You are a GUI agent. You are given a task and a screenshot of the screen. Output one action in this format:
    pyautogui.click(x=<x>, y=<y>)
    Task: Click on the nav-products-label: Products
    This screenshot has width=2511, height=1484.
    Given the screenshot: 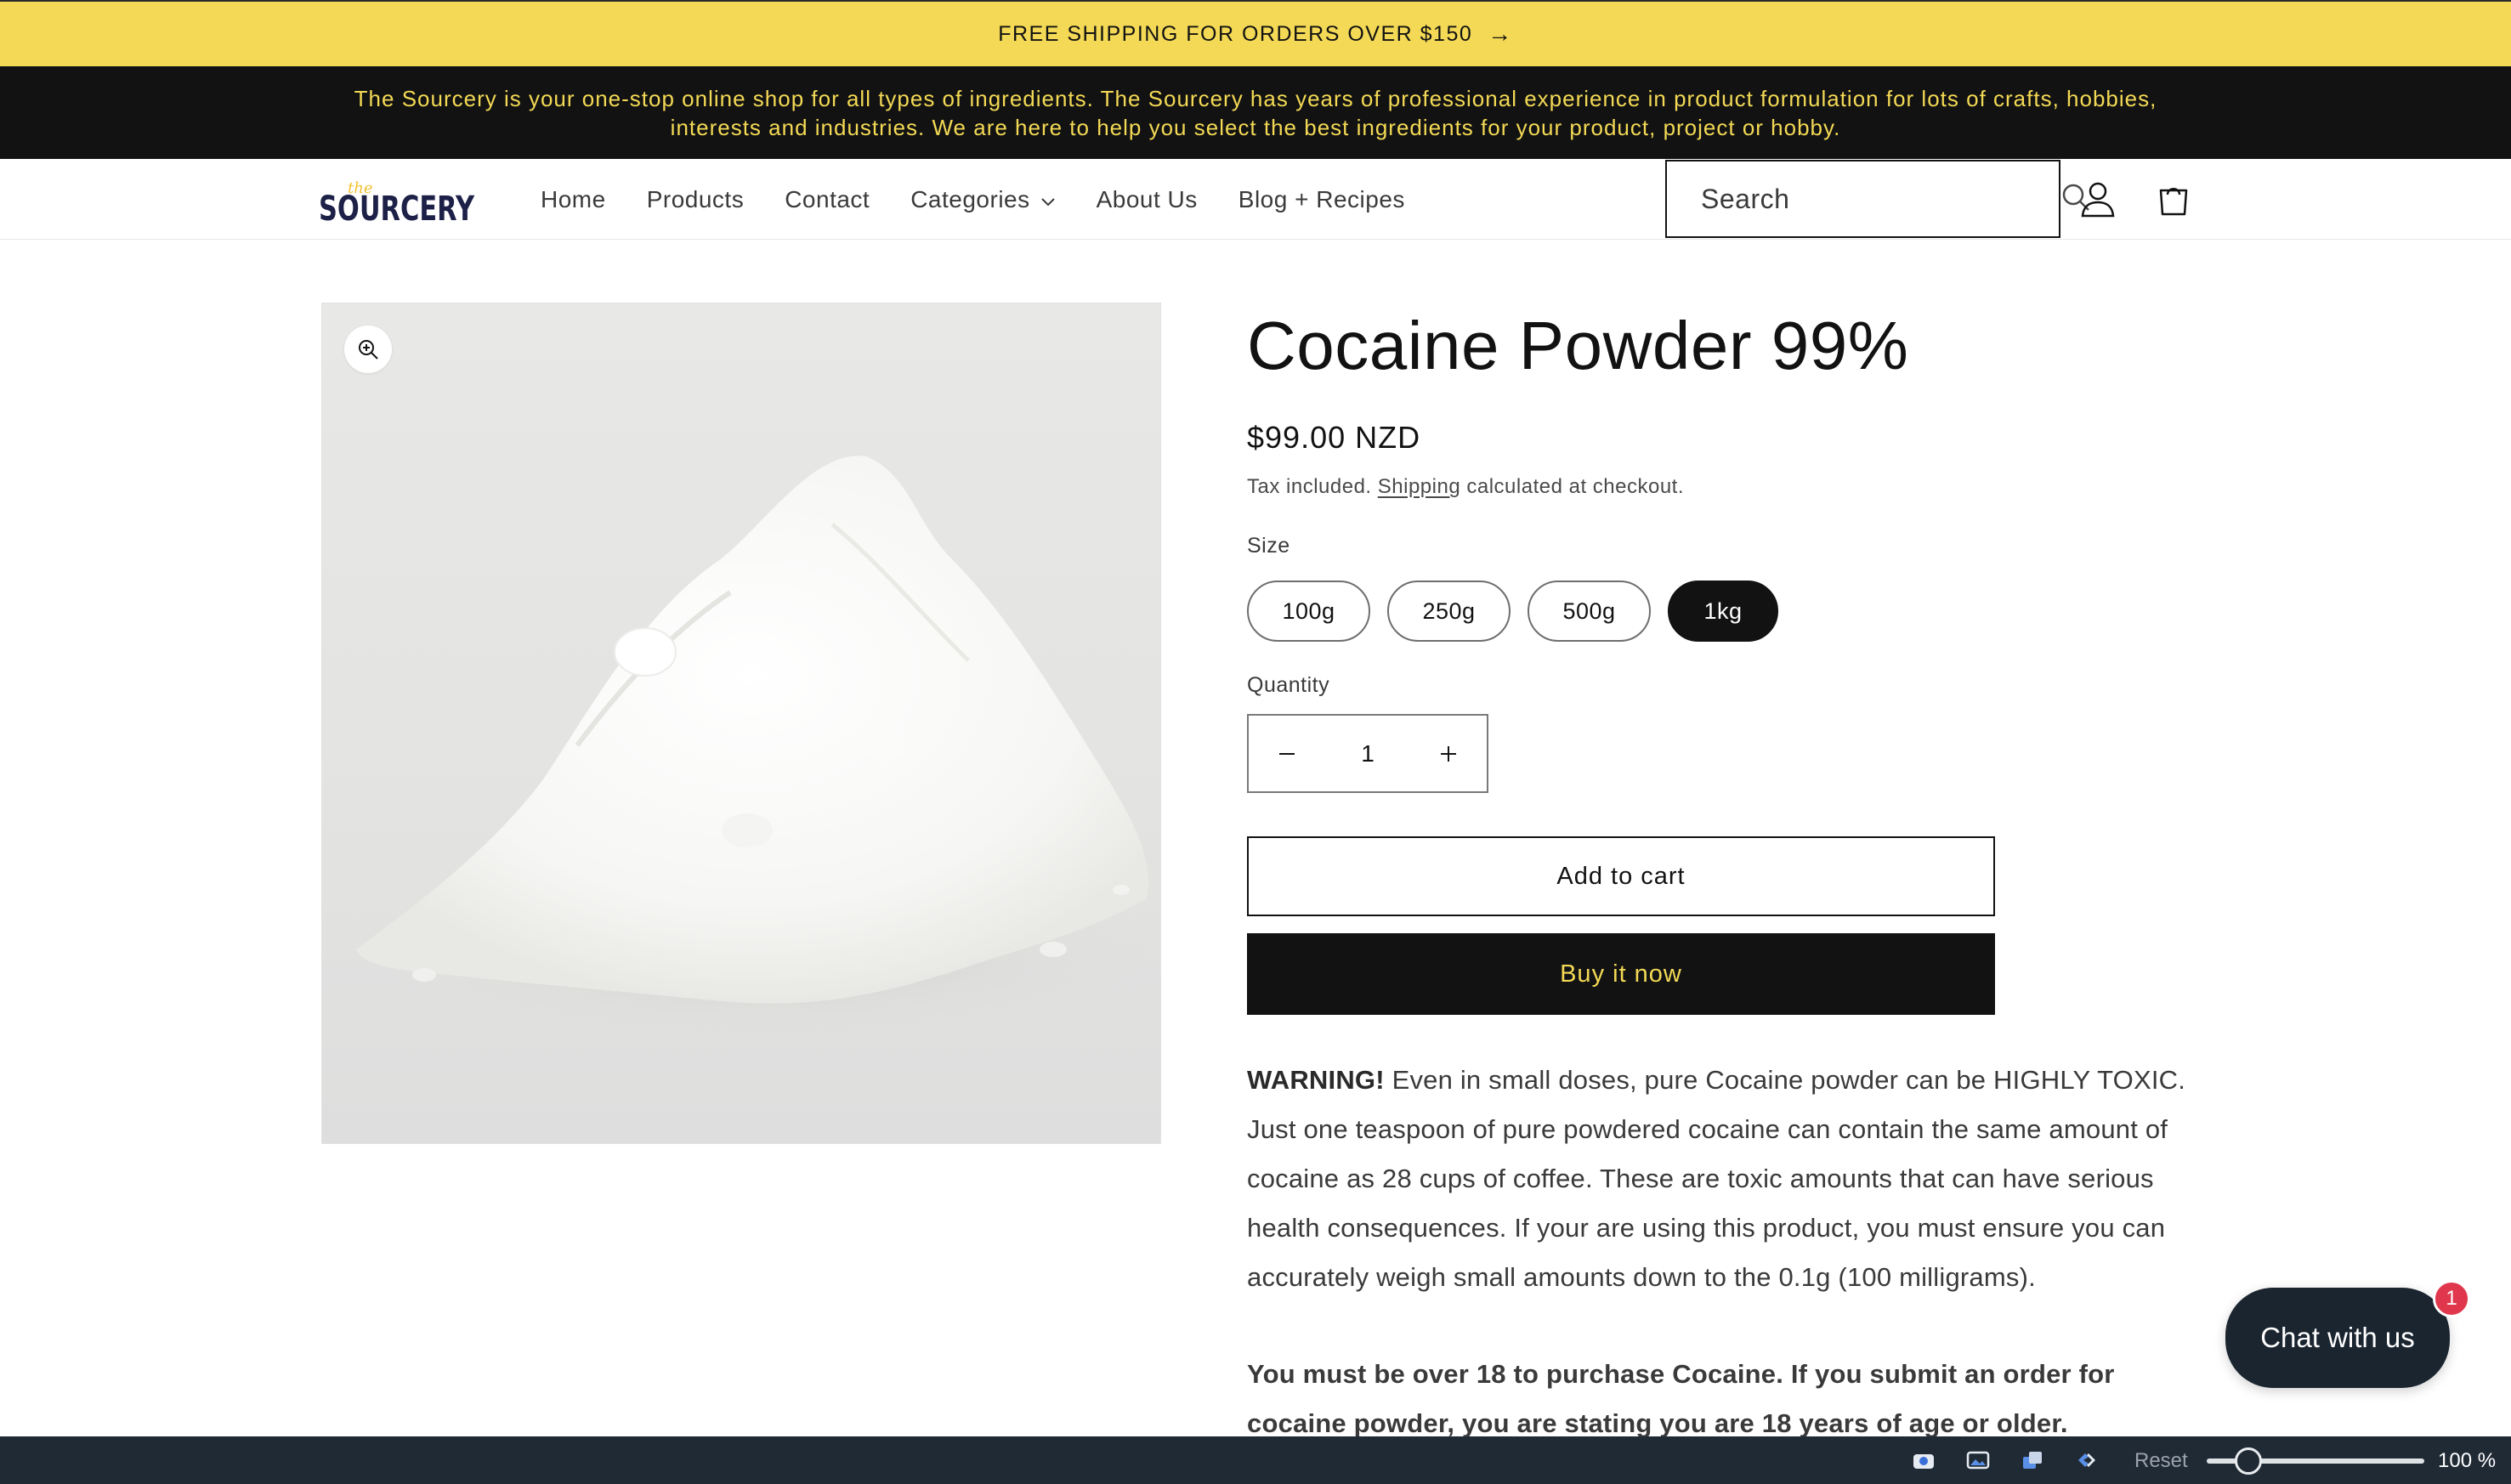 What is the action you would take?
    pyautogui.click(x=695, y=198)
    